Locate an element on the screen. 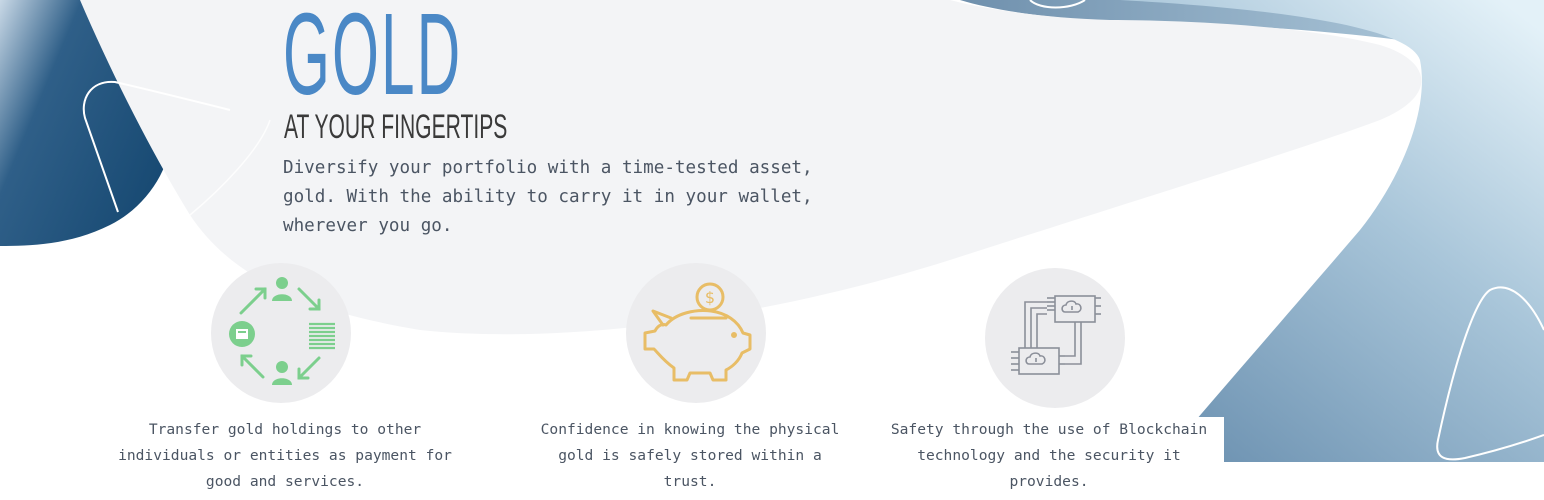  feature-icon-circle-blockchain is located at coordinates (1055, 338).